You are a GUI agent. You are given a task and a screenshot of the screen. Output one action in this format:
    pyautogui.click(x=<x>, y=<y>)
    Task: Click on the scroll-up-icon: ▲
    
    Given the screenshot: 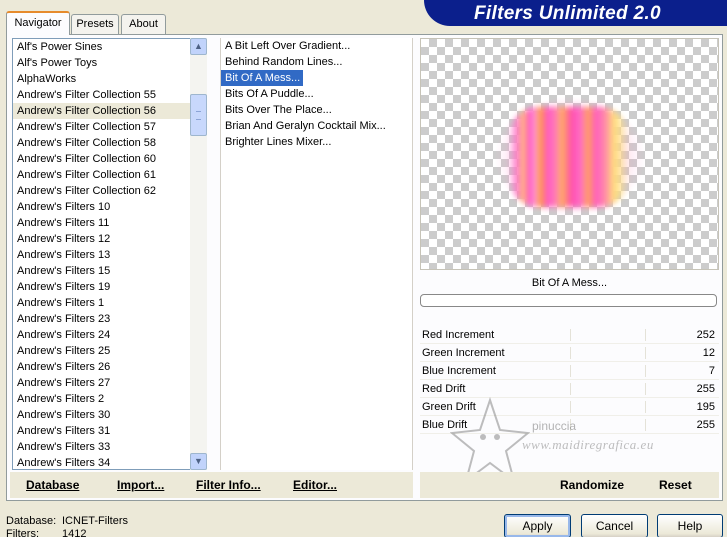 What is the action you would take?
    pyautogui.click(x=198, y=46)
    